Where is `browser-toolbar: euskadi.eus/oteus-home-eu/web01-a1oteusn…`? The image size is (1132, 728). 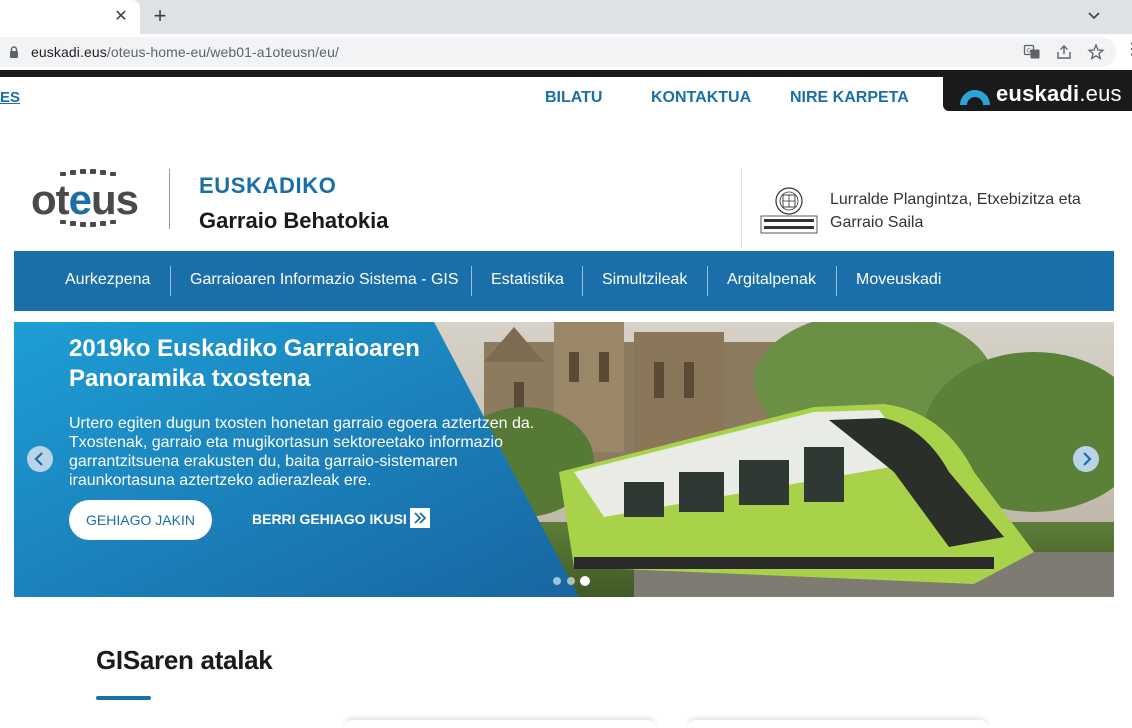
browser-toolbar: euskadi.eus/oteus-home-eu/web01-a1oteusn… is located at coordinates (566, 52).